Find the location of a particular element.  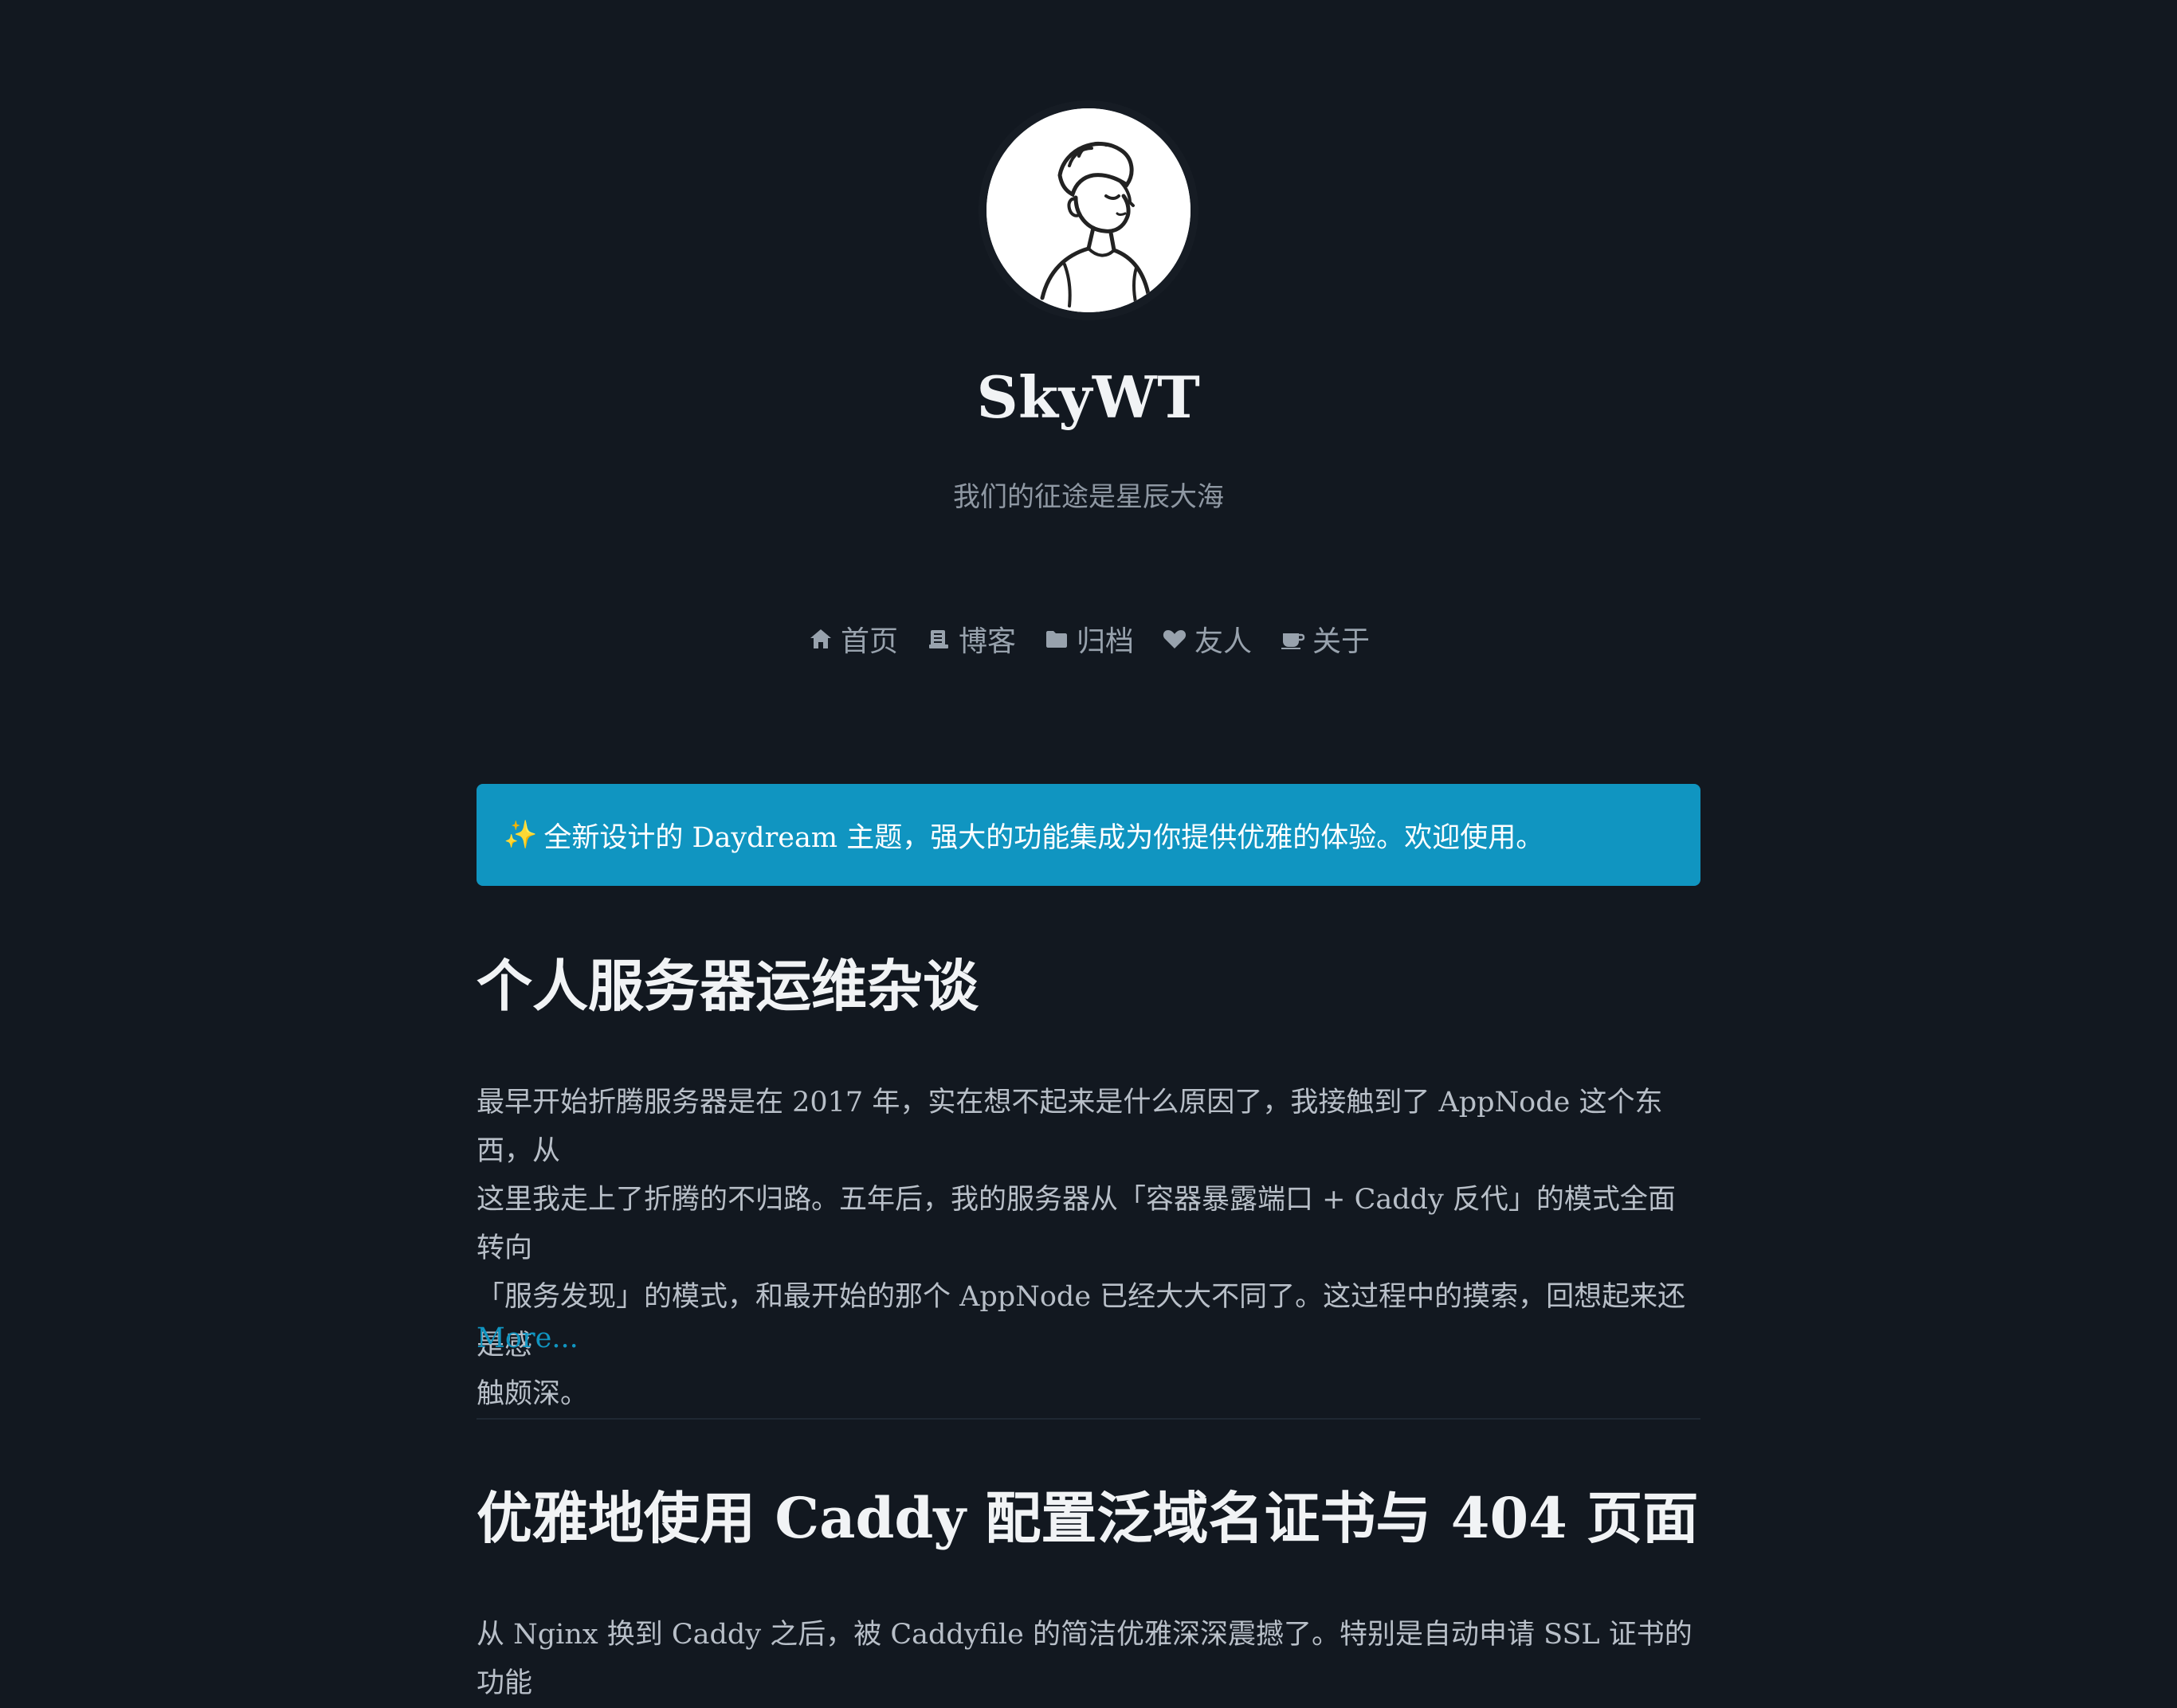

nav-item-blog: 博客 is located at coordinates (971, 639).